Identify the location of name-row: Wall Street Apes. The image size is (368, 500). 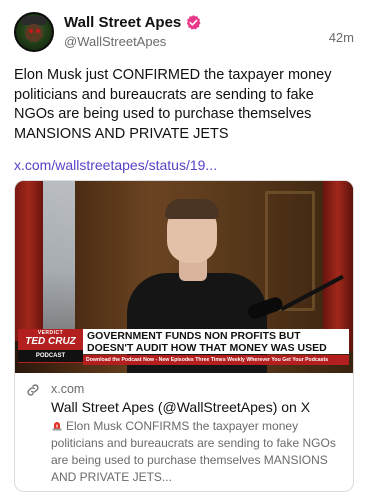
(196, 22).